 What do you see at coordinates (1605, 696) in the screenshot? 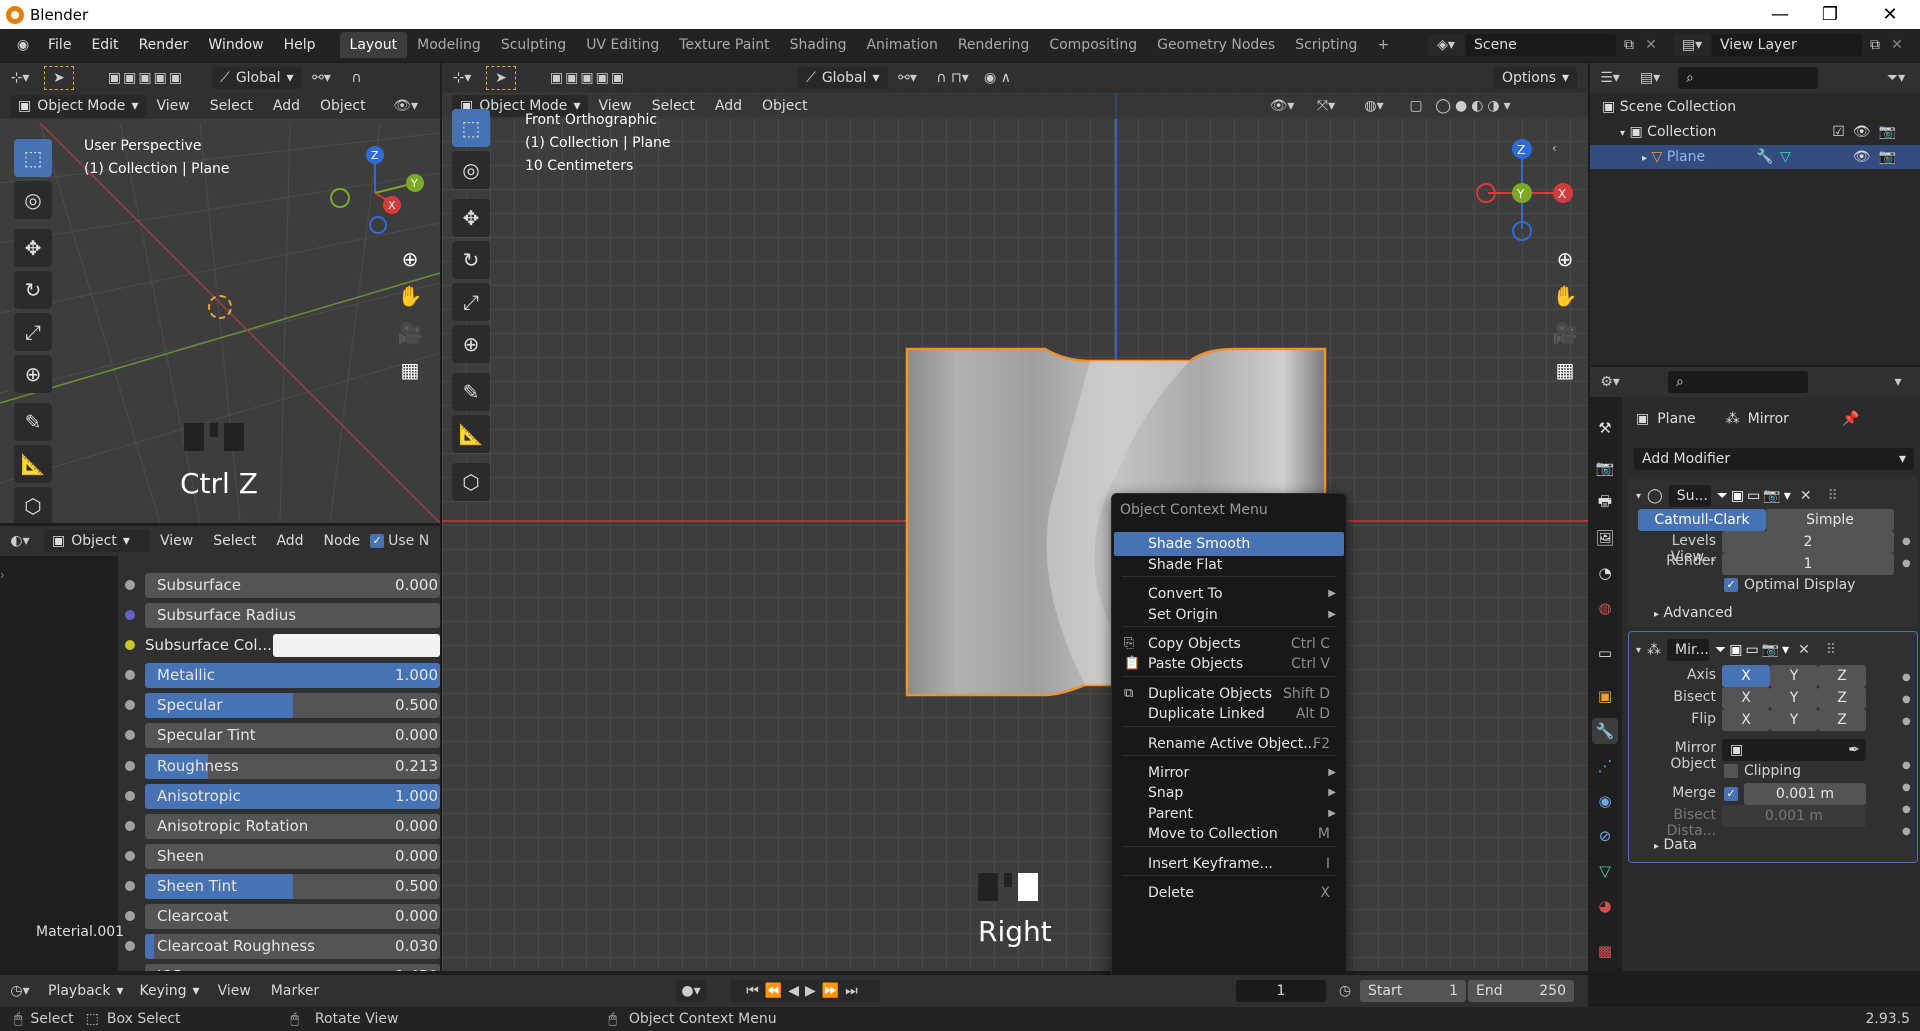
I see `object-tab-icon: ▣` at bounding box center [1605, 696].